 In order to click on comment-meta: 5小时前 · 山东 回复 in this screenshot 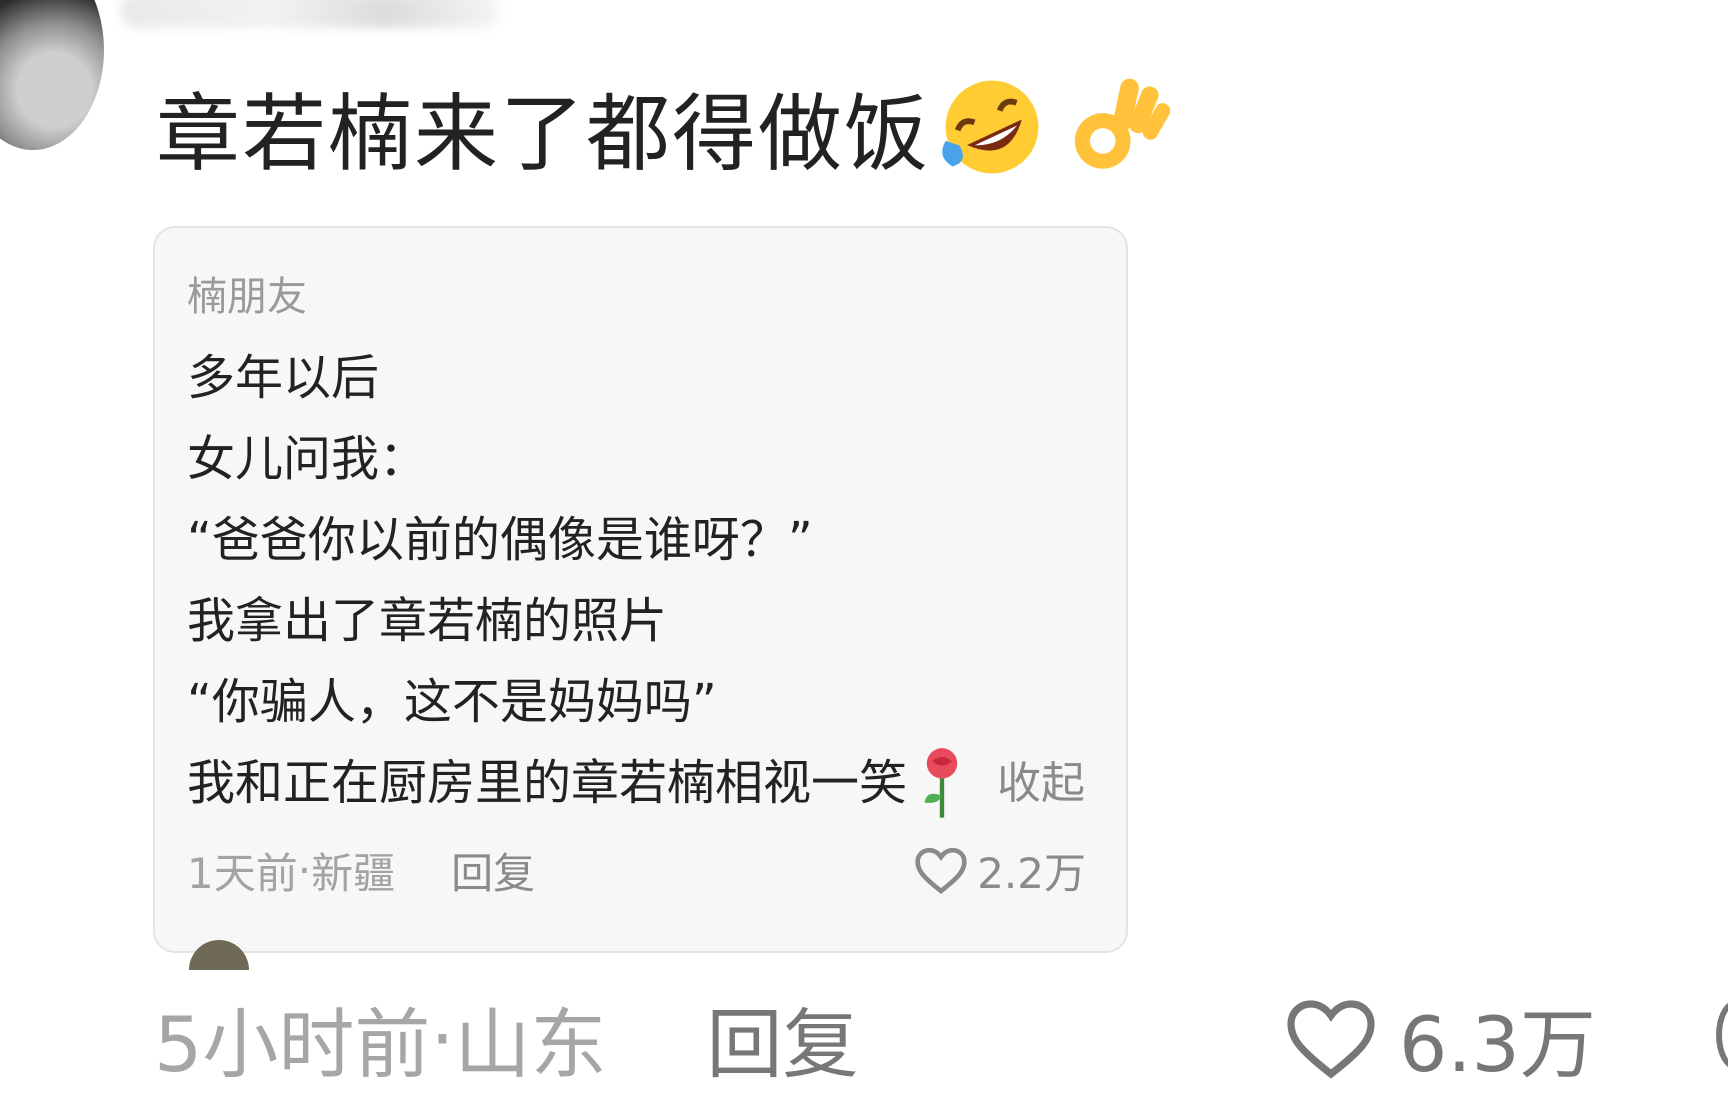, I will do `click(506, 1040)`.